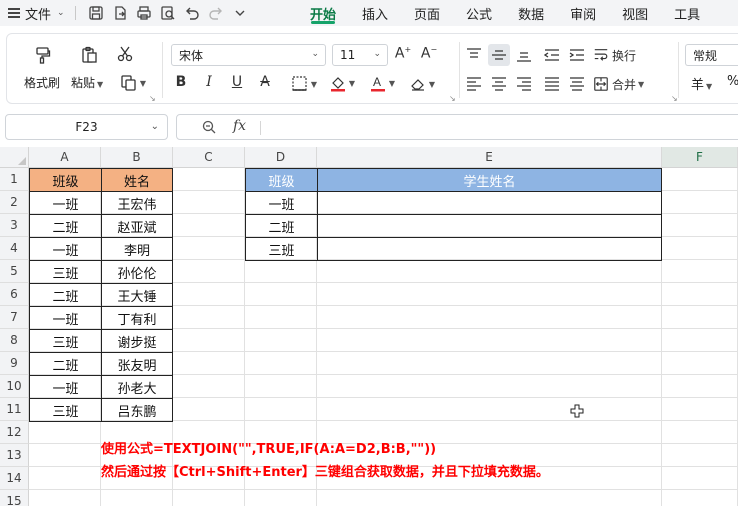 Image resolution: width=738 pixels, height=506 pixels. Describe the element at coordinates (687, 13) in the screenshot. I see `tab-tools: 工具` at that location.